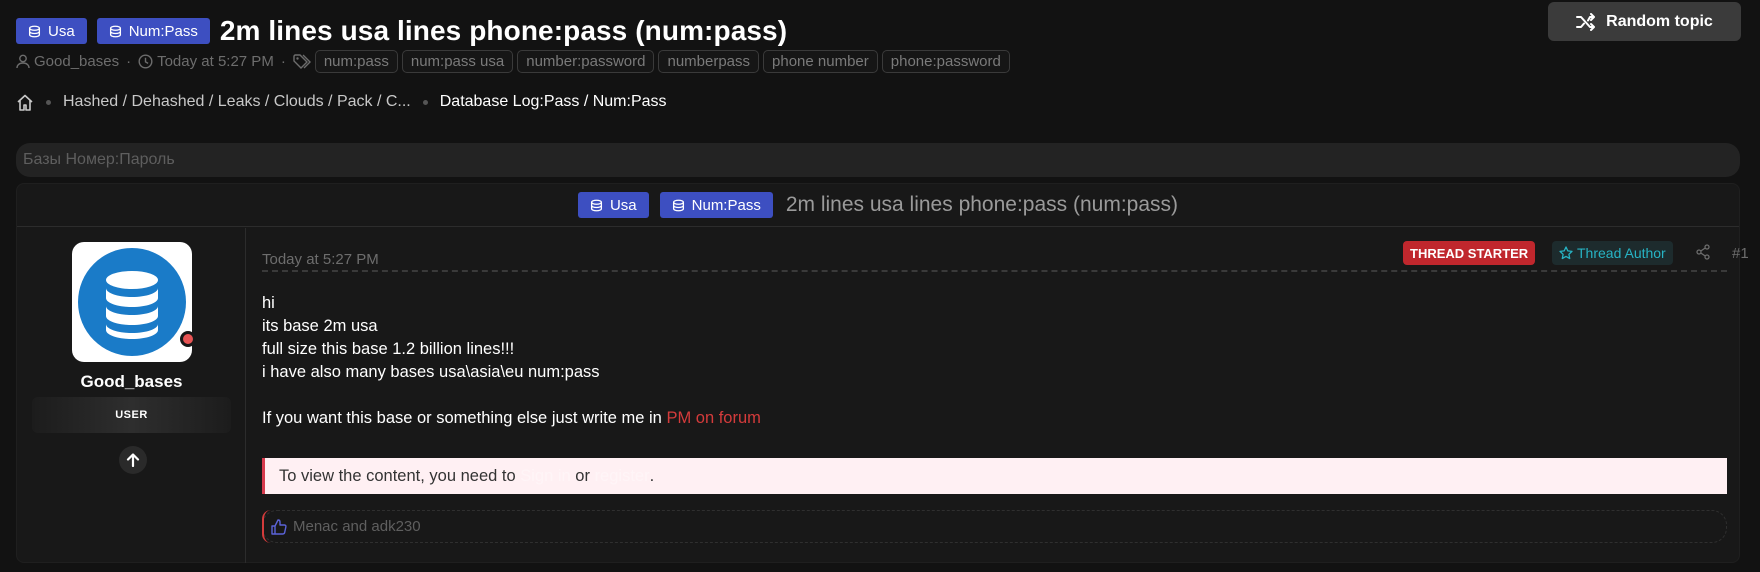  I want to click on pm-link: PM on forum, so click(713, 418).